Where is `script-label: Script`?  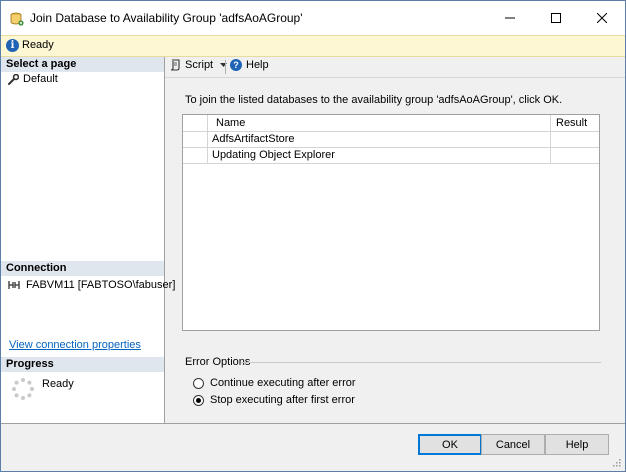
script-label: Script is located at coordinates (199, 65).